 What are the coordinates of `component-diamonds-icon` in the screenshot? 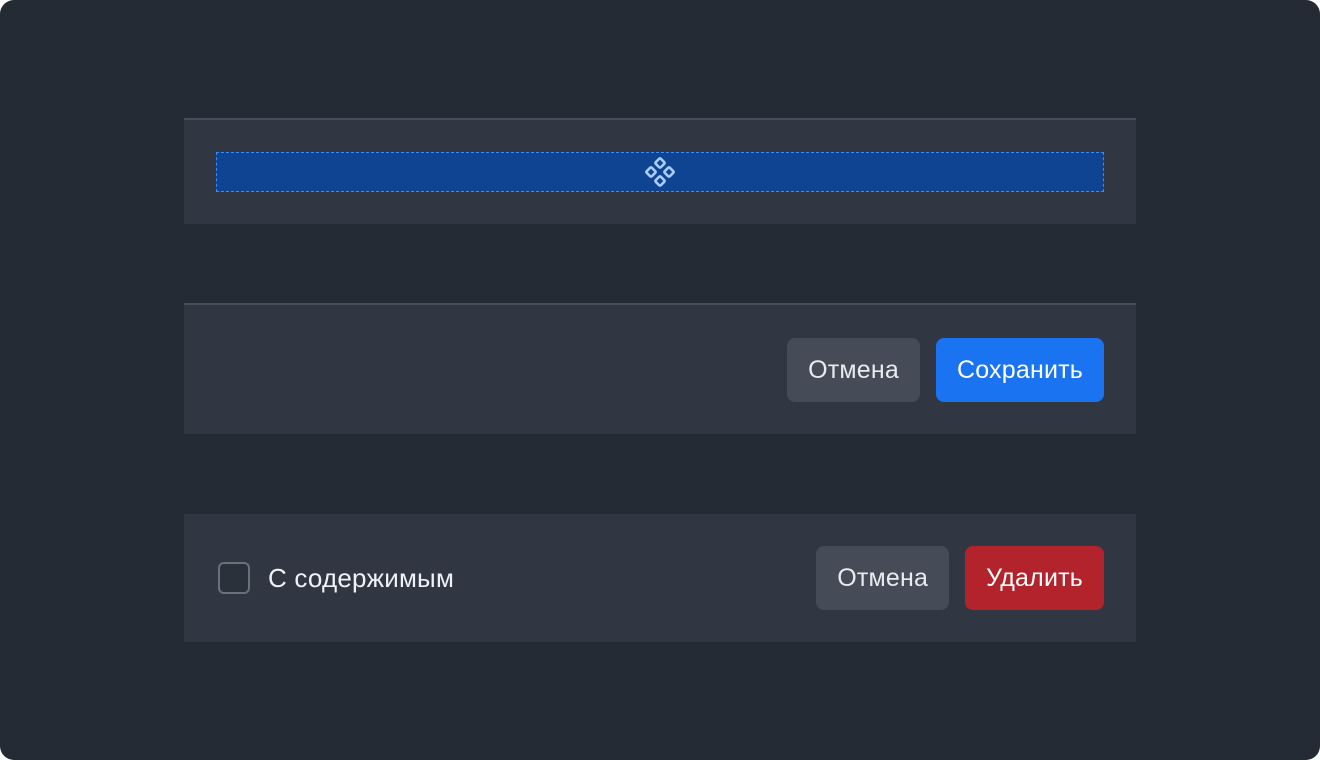 It's located at (660, 172).